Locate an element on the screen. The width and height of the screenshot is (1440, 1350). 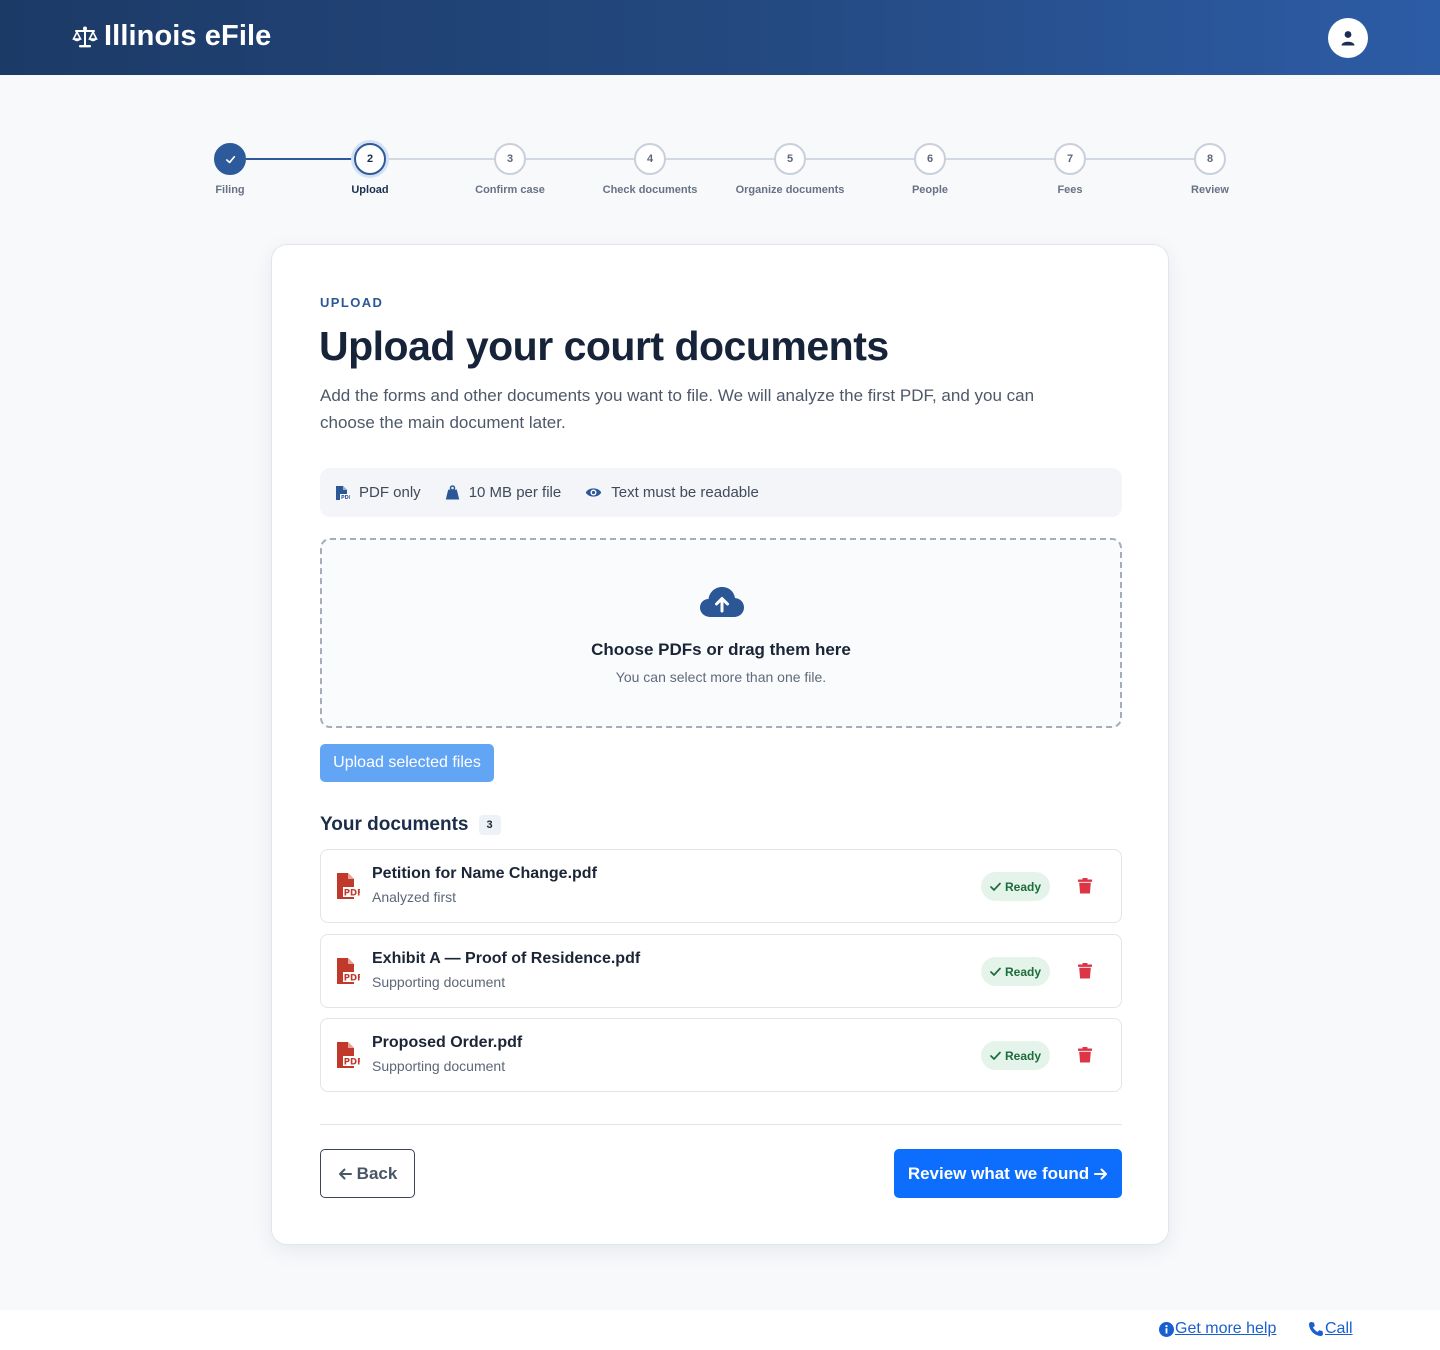
cloud-upload-icon is located at coordinates (722, 602).